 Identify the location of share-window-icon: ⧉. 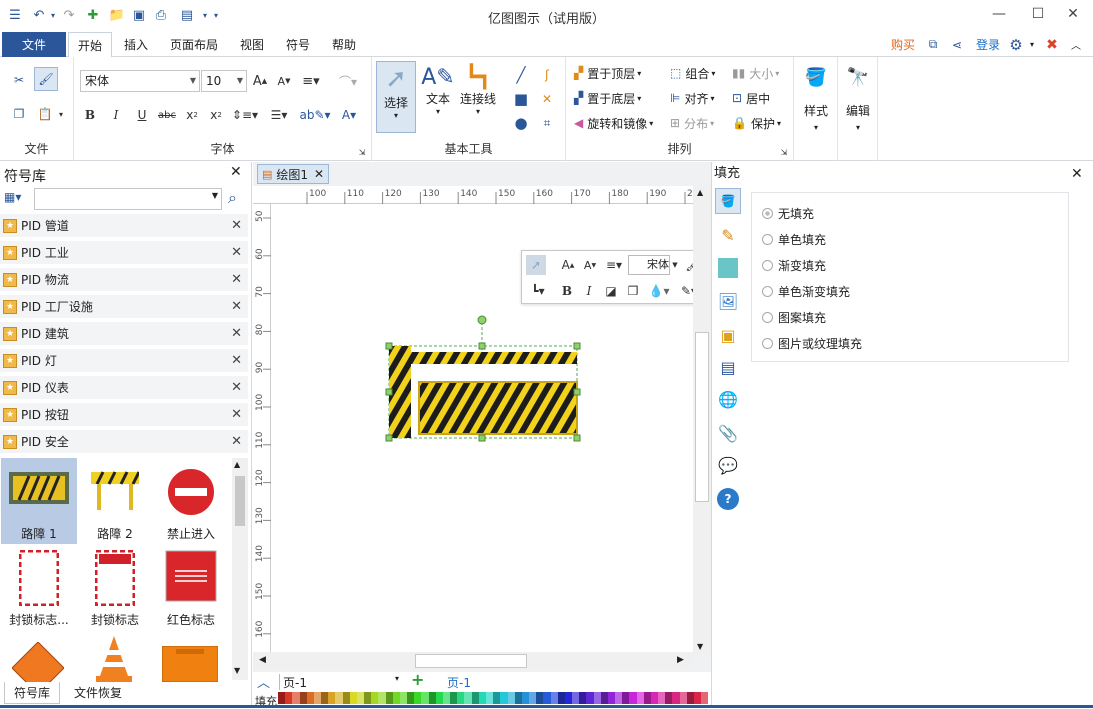
(933, 44).